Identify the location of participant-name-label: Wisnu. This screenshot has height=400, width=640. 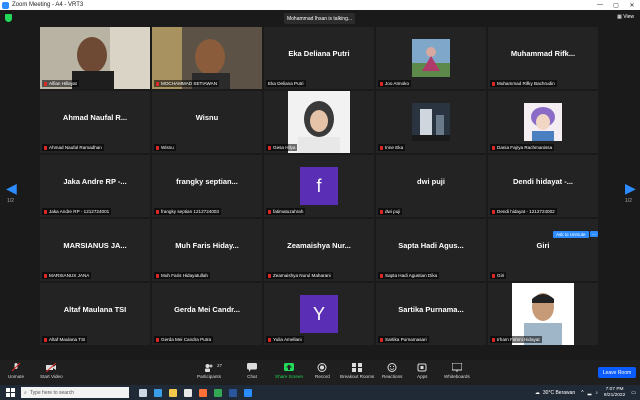
(165, 147).